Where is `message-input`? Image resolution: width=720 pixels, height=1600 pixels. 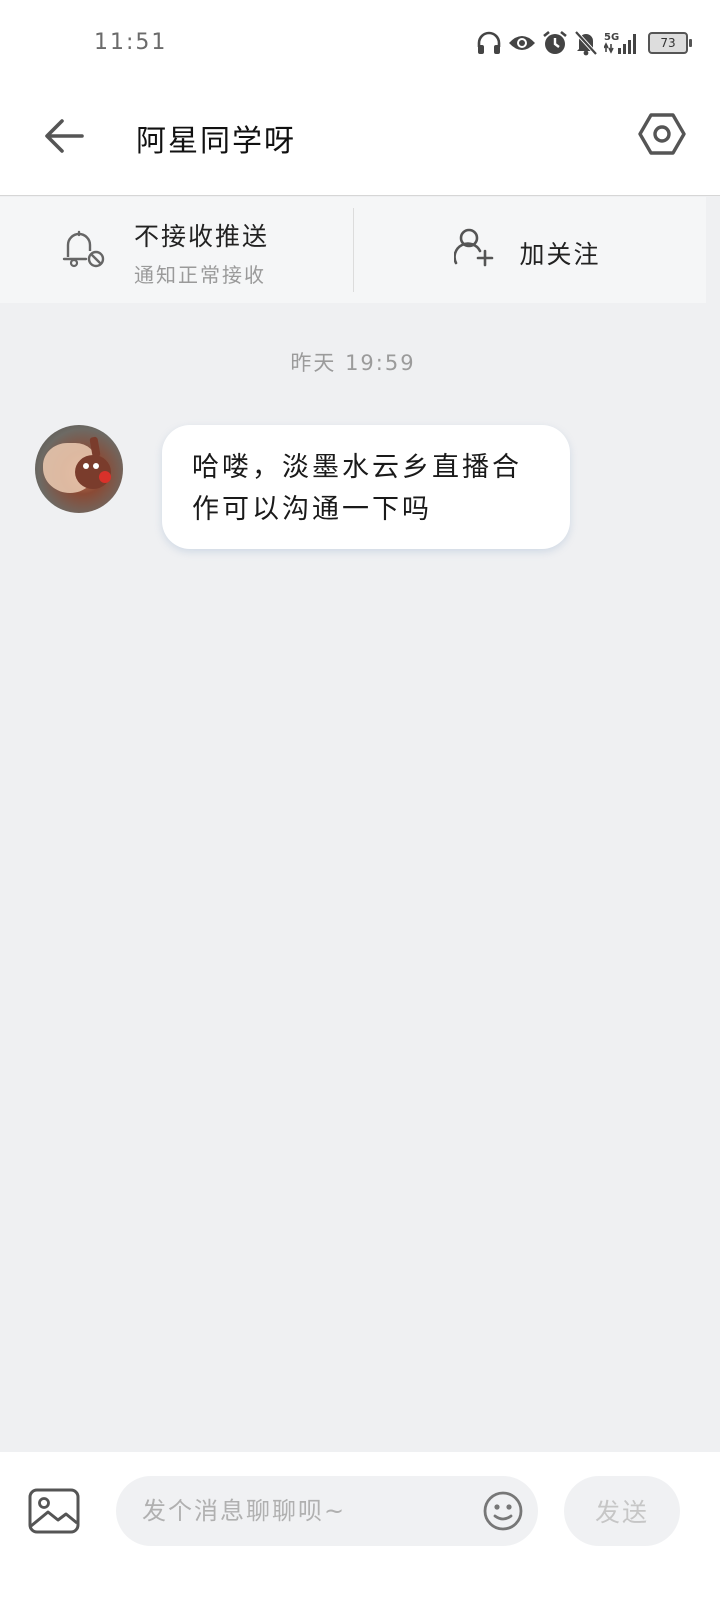
message-input is located at coordinates (307, 1511).